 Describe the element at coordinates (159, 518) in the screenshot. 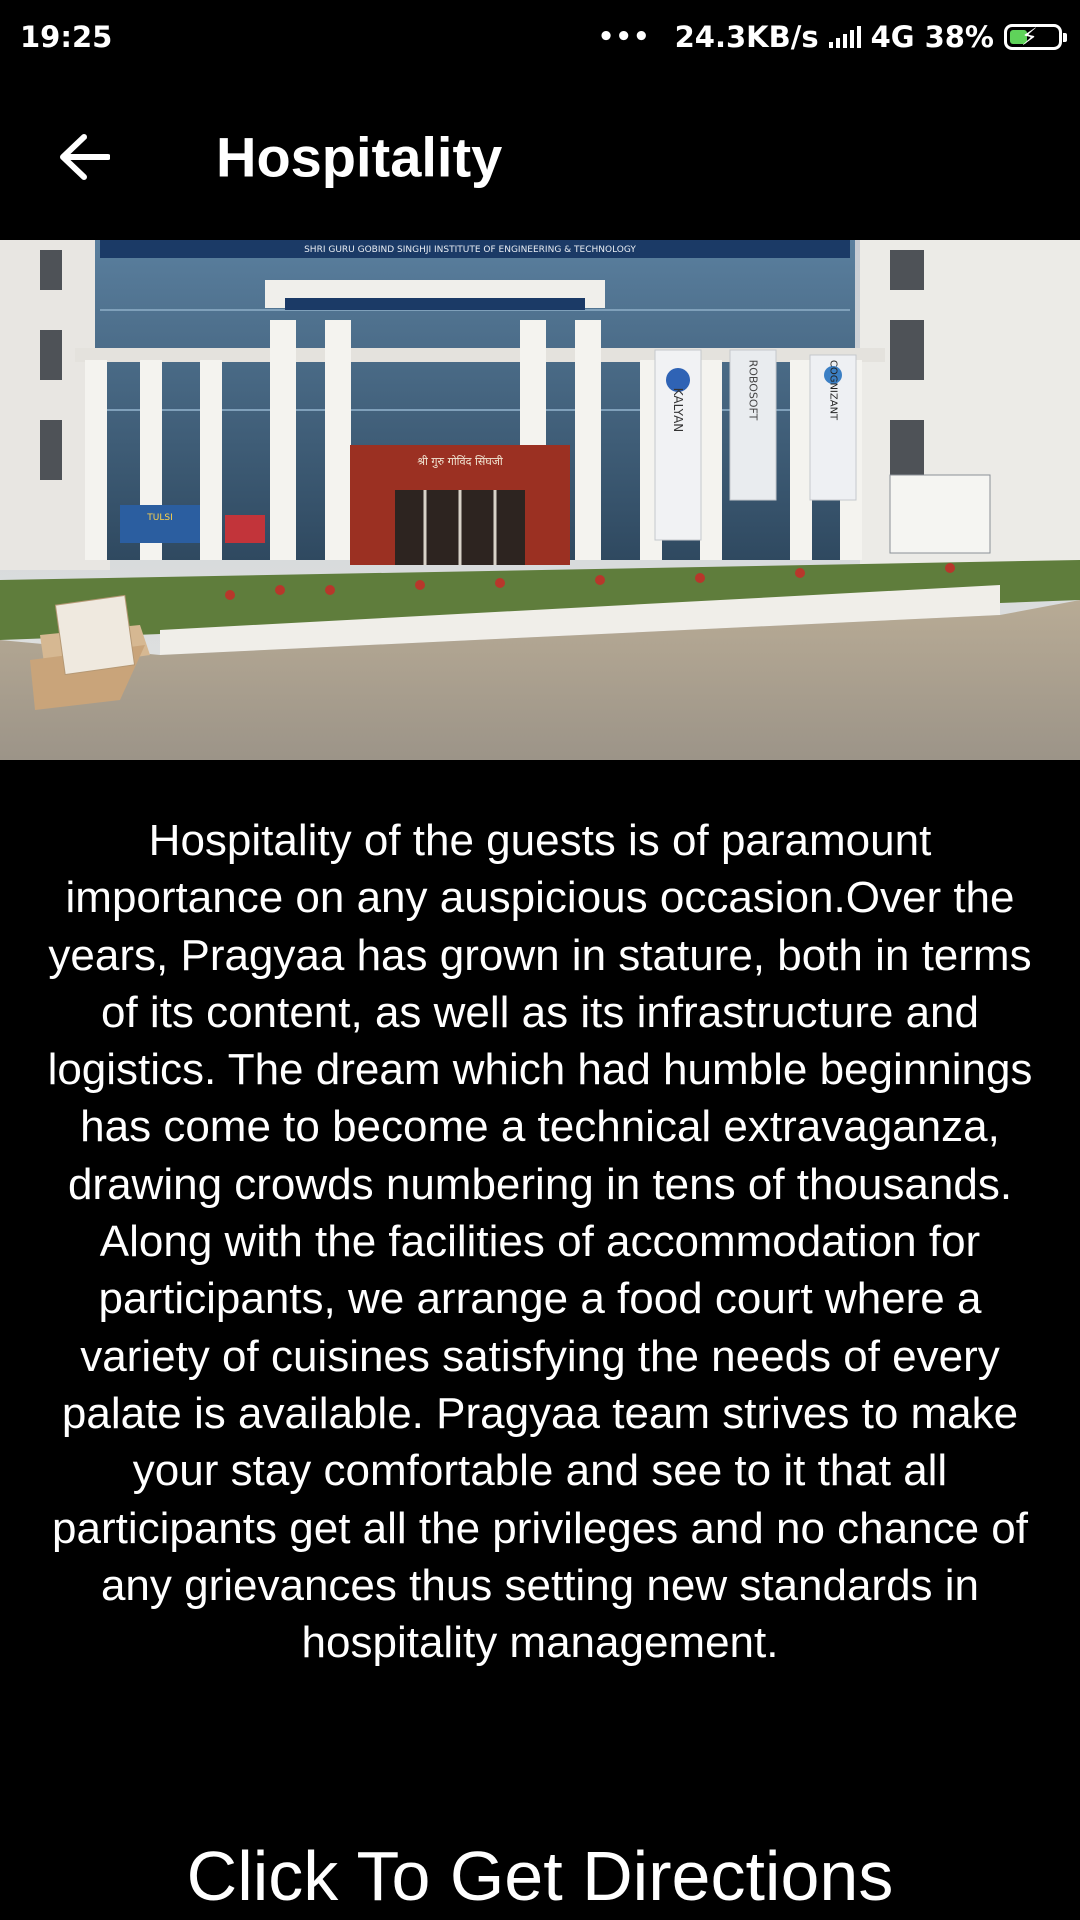

I see `small-sign: TULSI` at that location.